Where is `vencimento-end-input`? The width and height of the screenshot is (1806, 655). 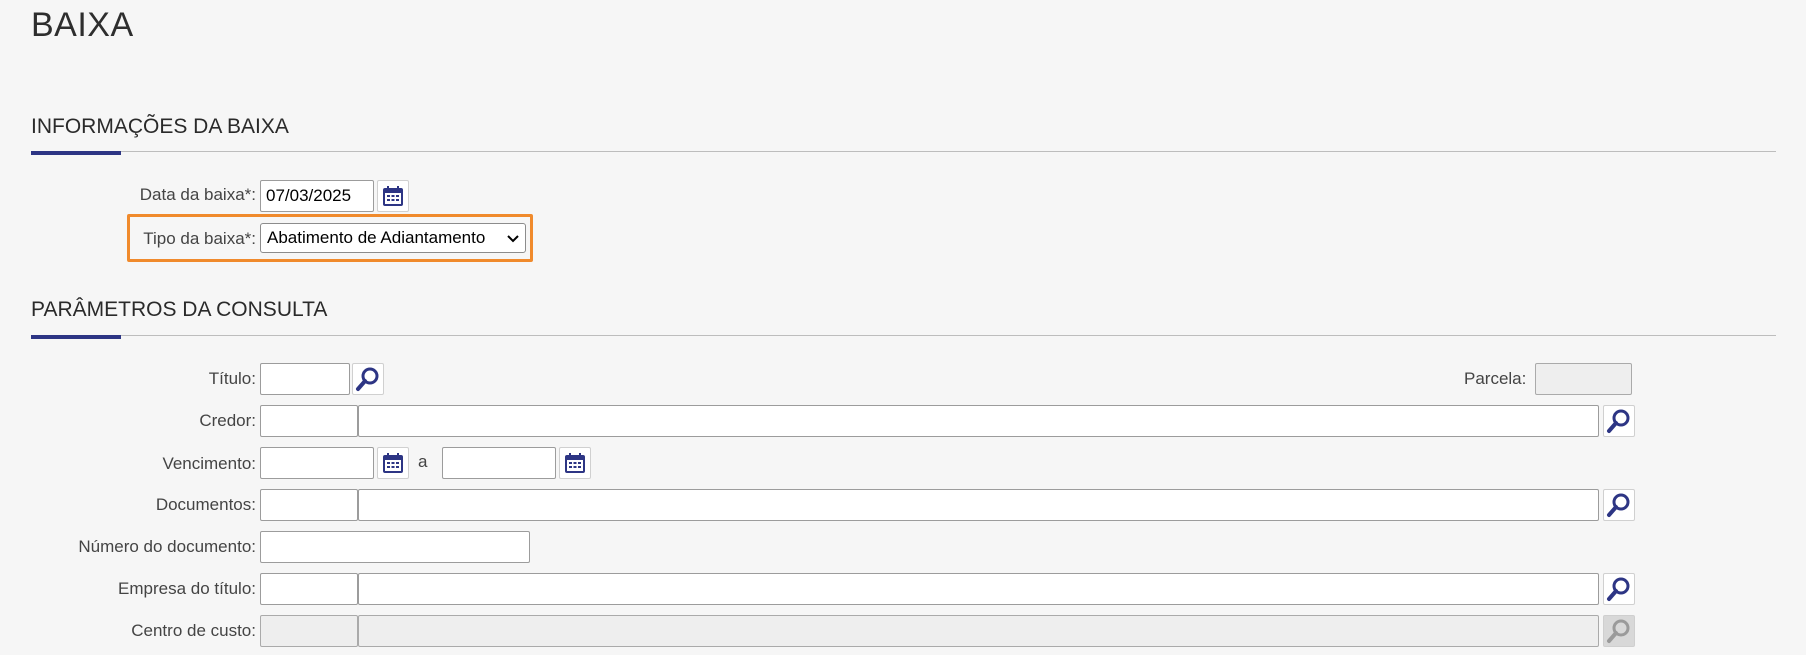 vencimento-end-input is located at coordinates (499, 463).